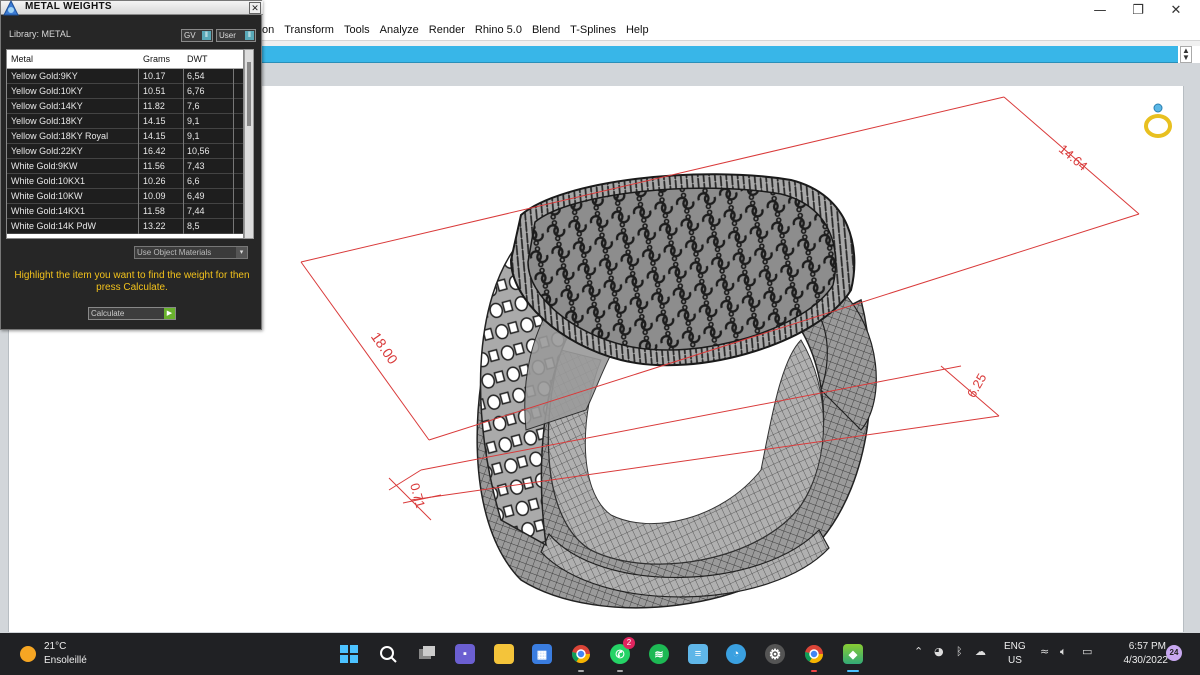 This screenshot has height=675, width=1200. I want to click on battery-icon: ▭, so click(1087, 651).